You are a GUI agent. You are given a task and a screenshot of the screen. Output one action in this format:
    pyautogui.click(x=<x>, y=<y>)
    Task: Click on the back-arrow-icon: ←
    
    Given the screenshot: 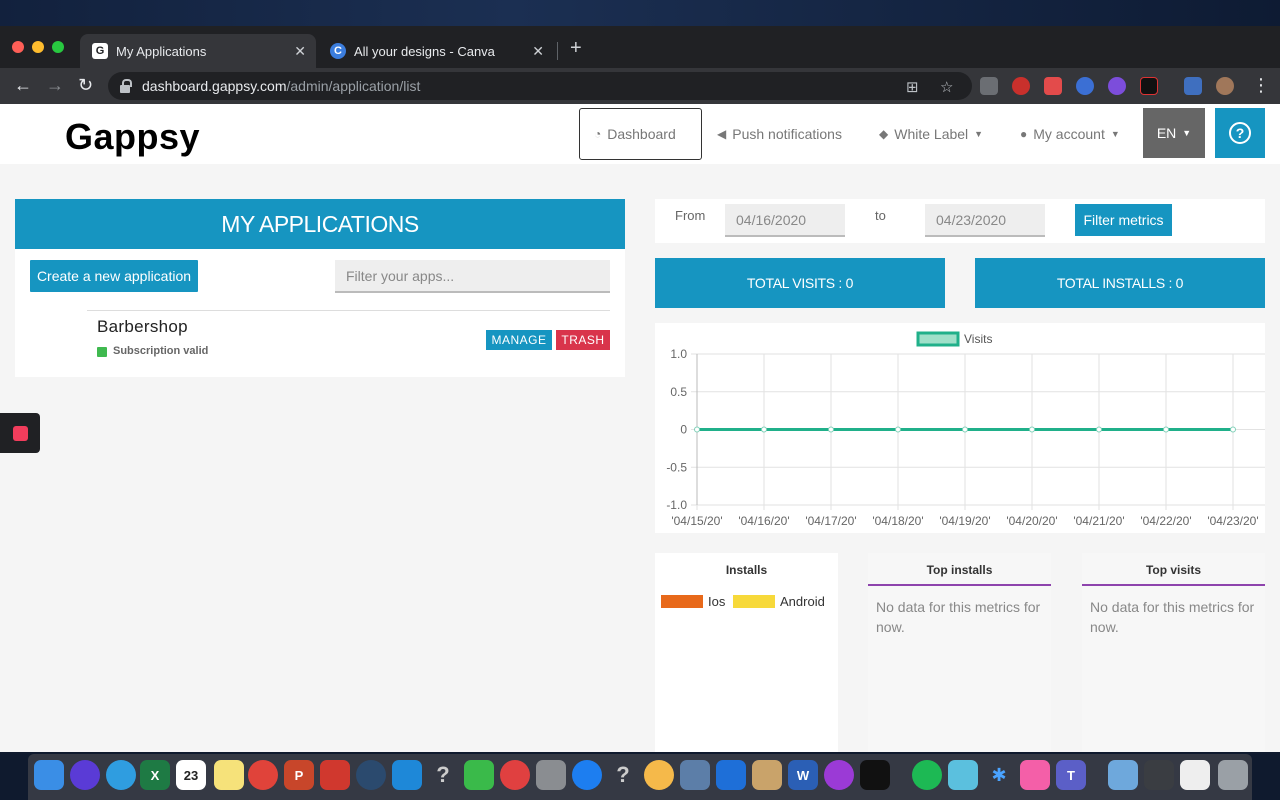 What is the action you would take?
    pyautogui.click(x=23, y=85)
    